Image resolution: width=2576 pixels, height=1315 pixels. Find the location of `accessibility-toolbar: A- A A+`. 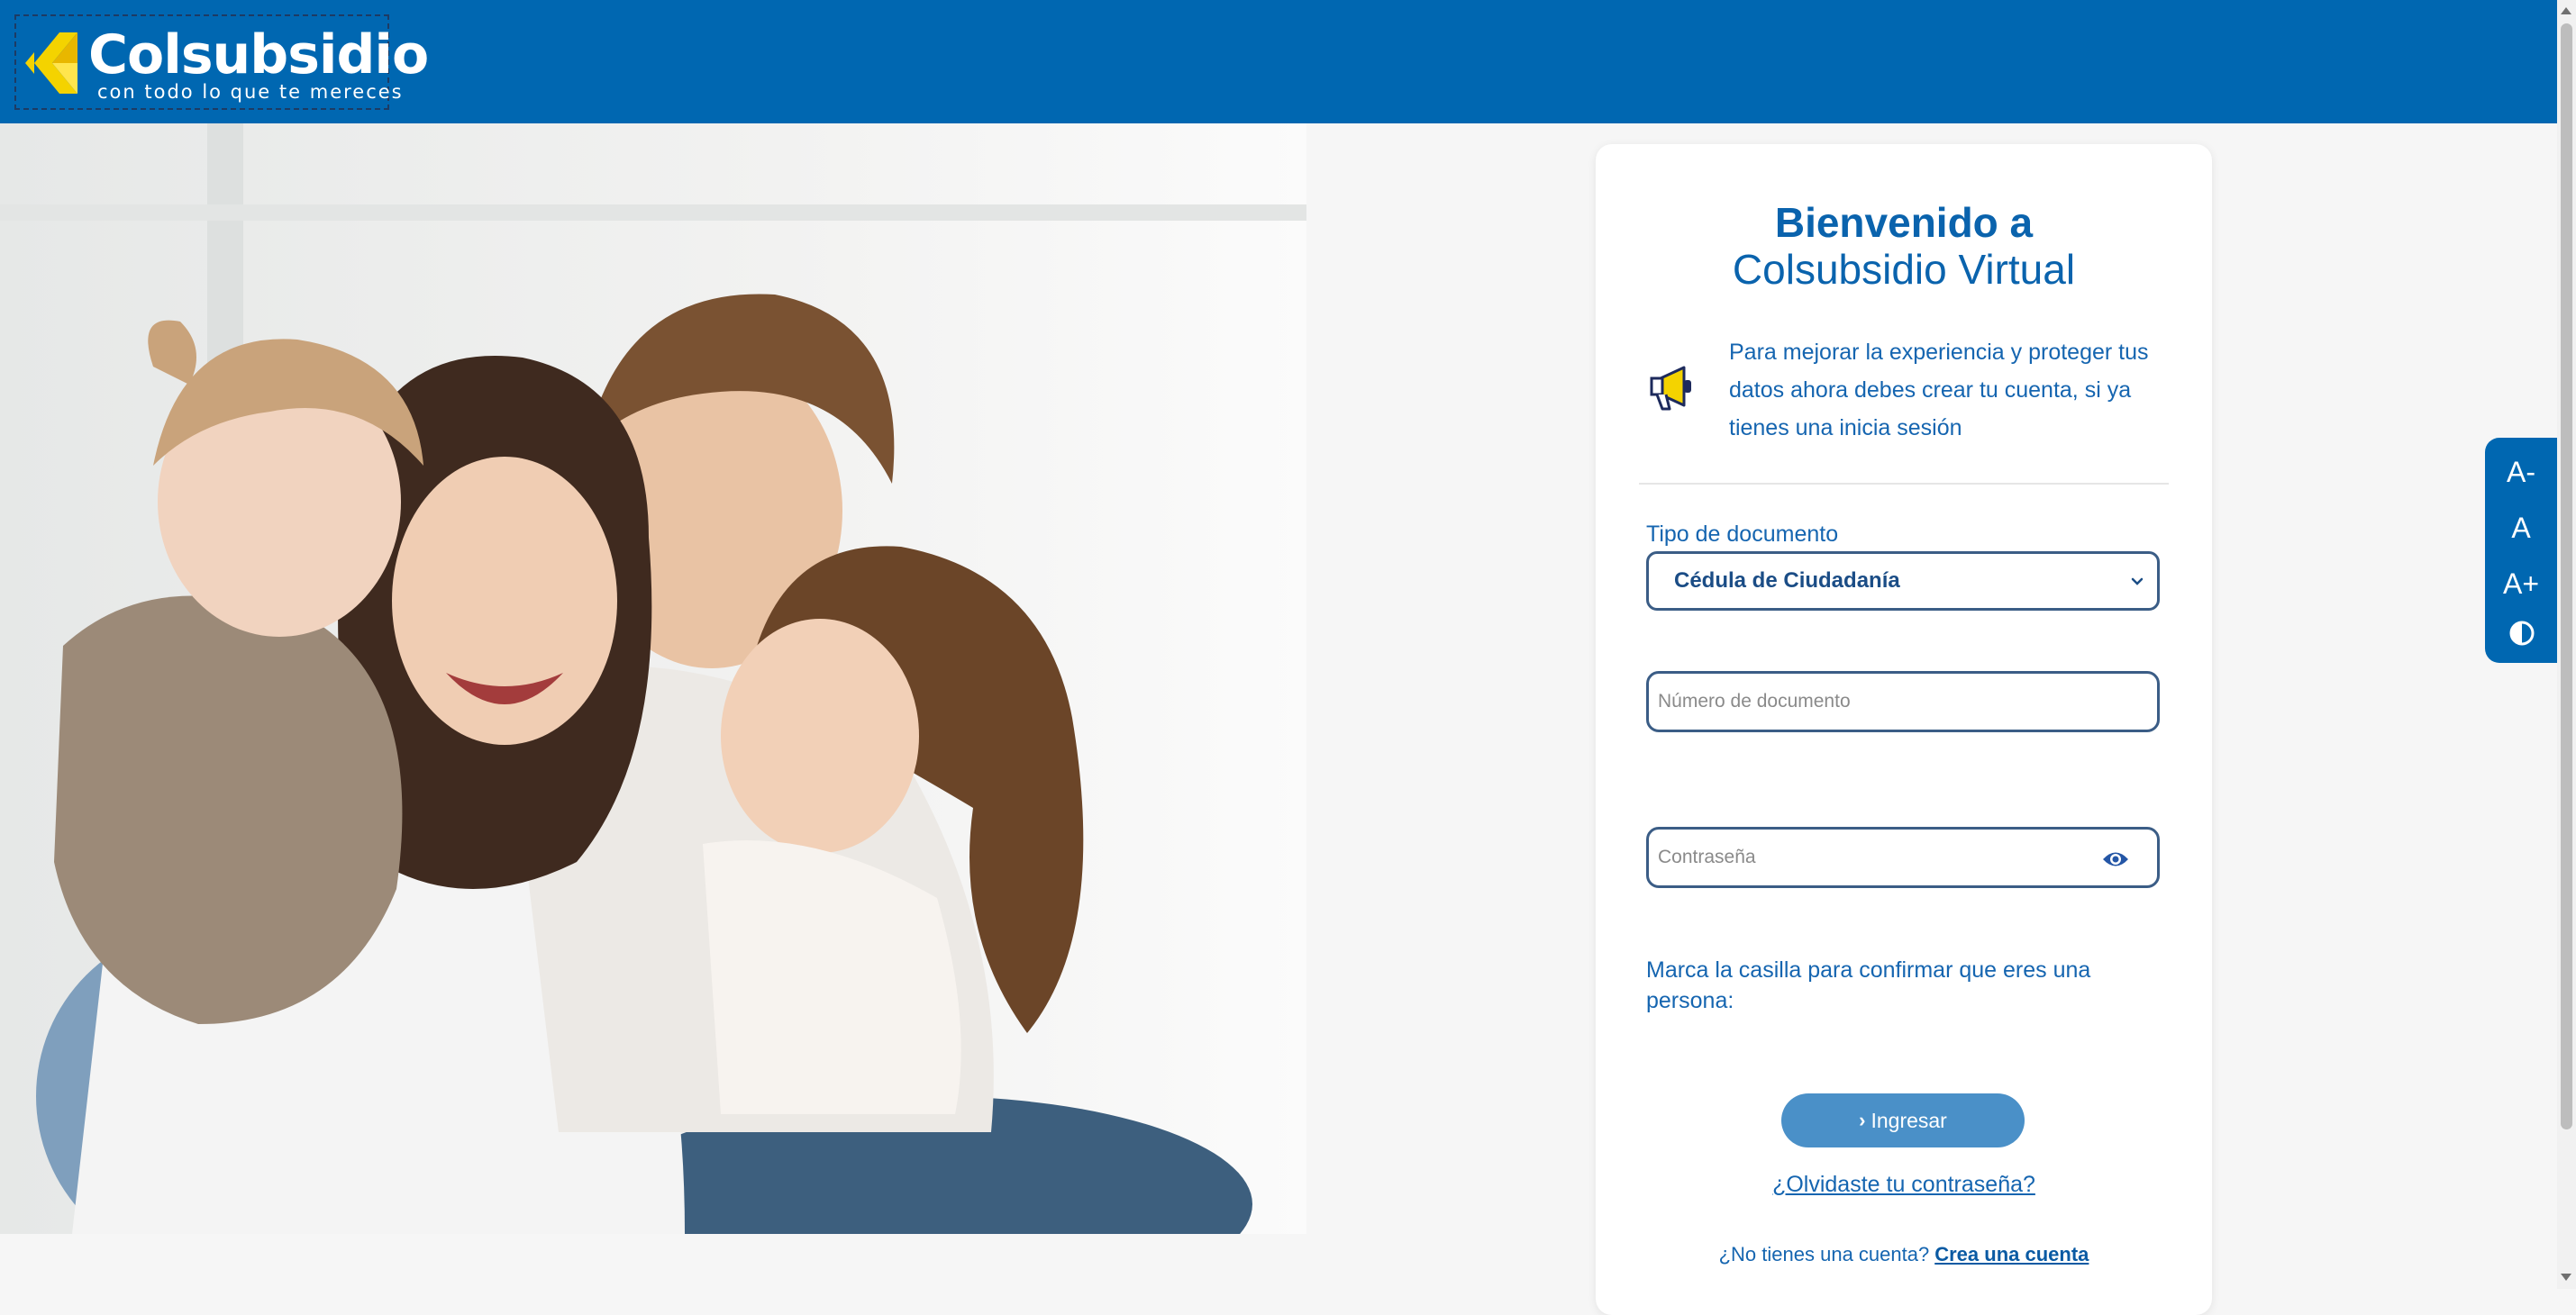

accessibility-toolbar: A- A A+ is located at coordinates (2521, 550).